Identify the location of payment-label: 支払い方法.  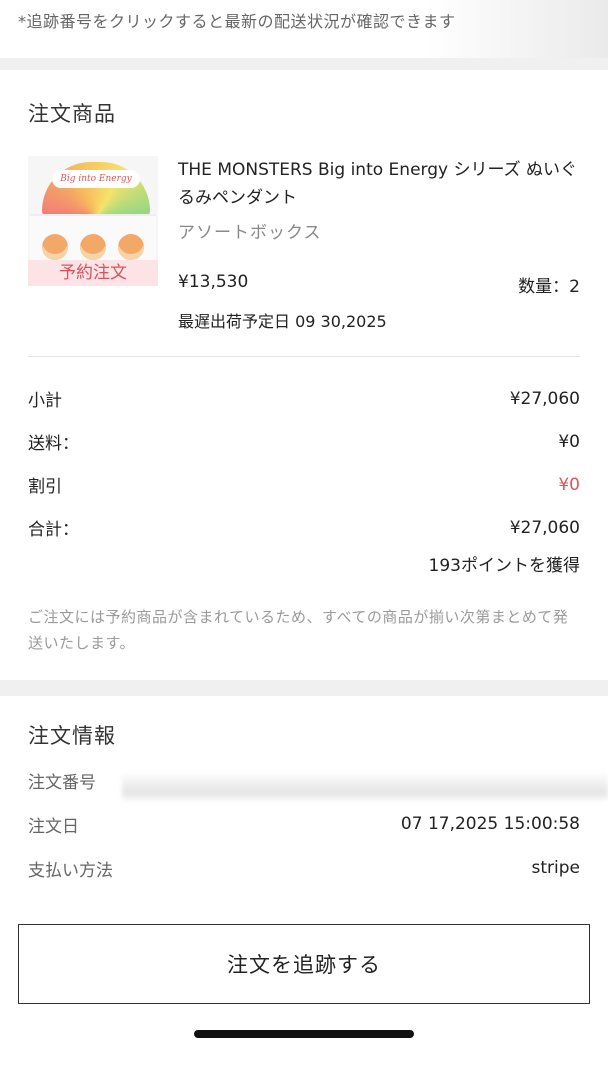
(70, 870).